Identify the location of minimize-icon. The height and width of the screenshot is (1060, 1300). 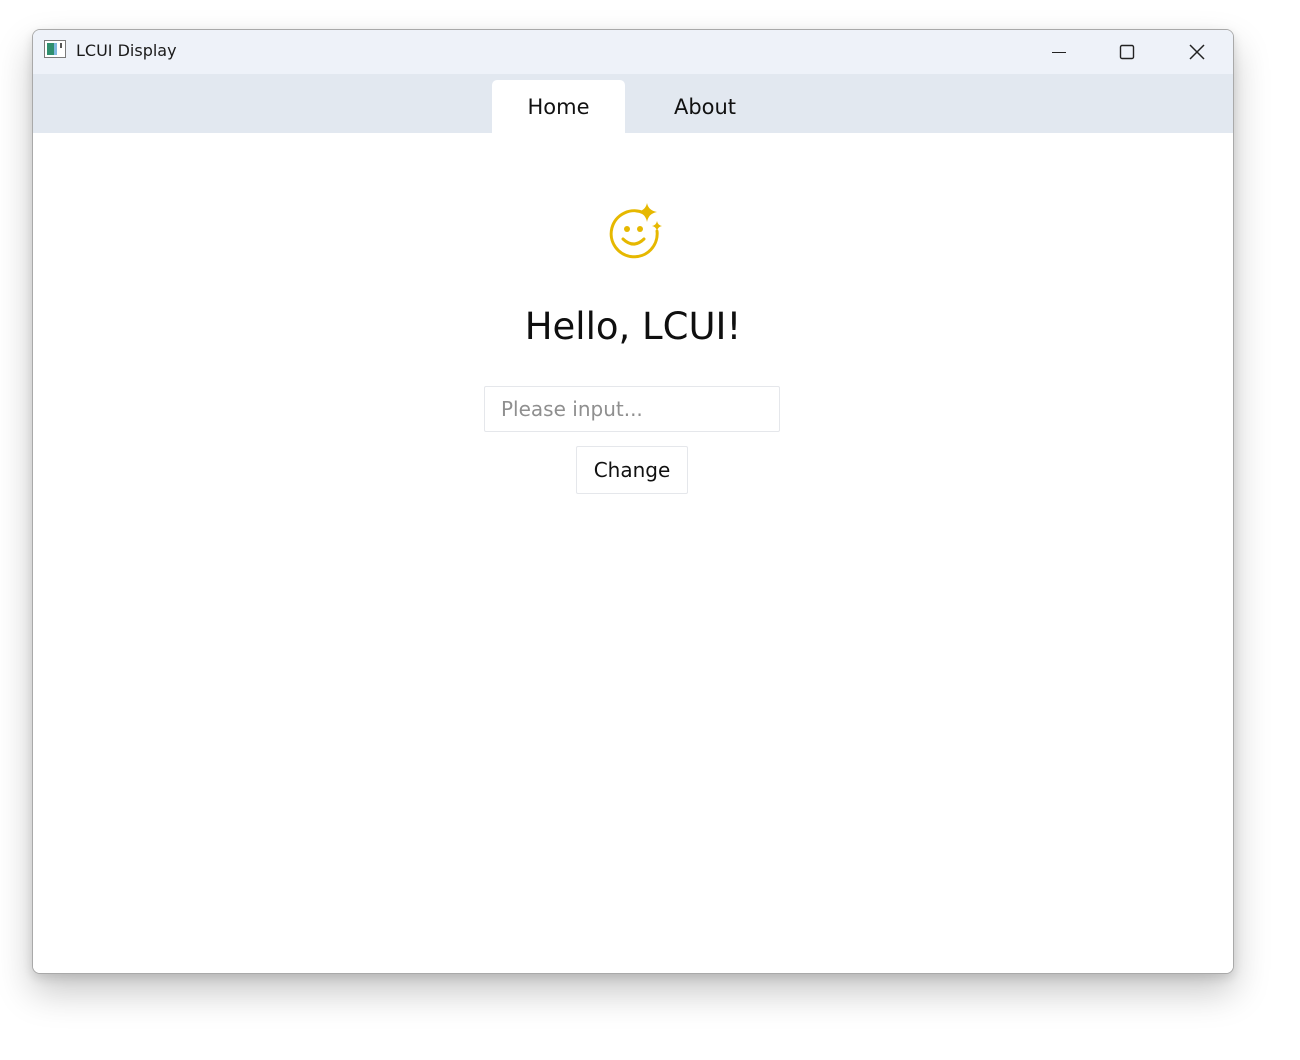
(1059, 52).